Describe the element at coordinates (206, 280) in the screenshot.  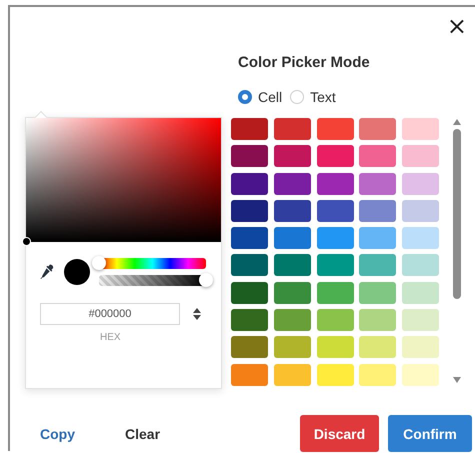
I see `opacity-thumb` at that location.